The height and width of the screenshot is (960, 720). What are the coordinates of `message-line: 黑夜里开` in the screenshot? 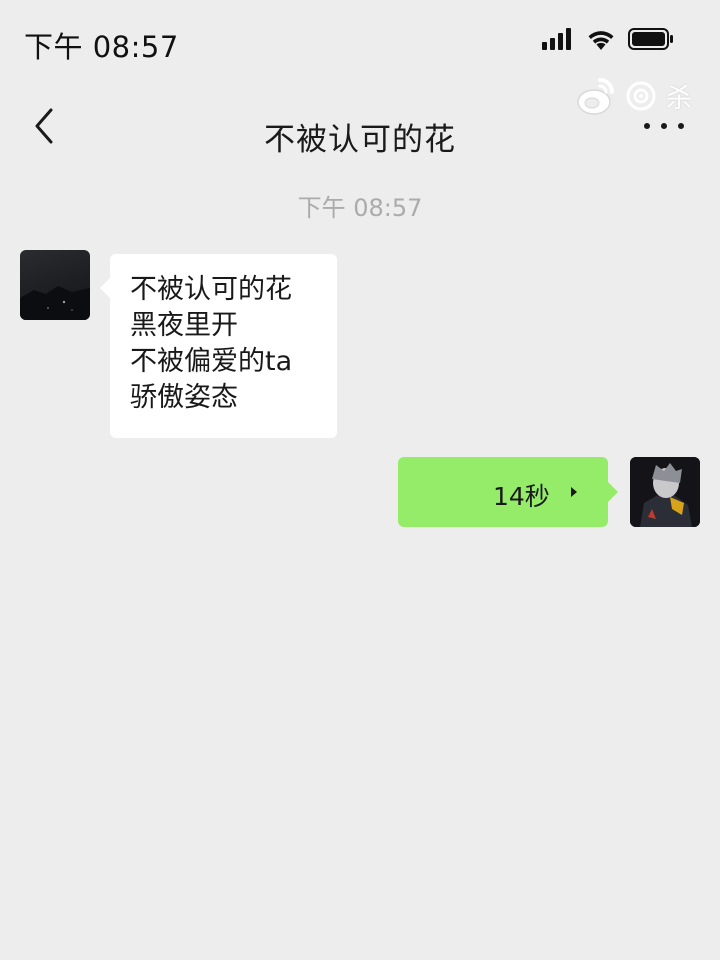 It's located at (184, 325).